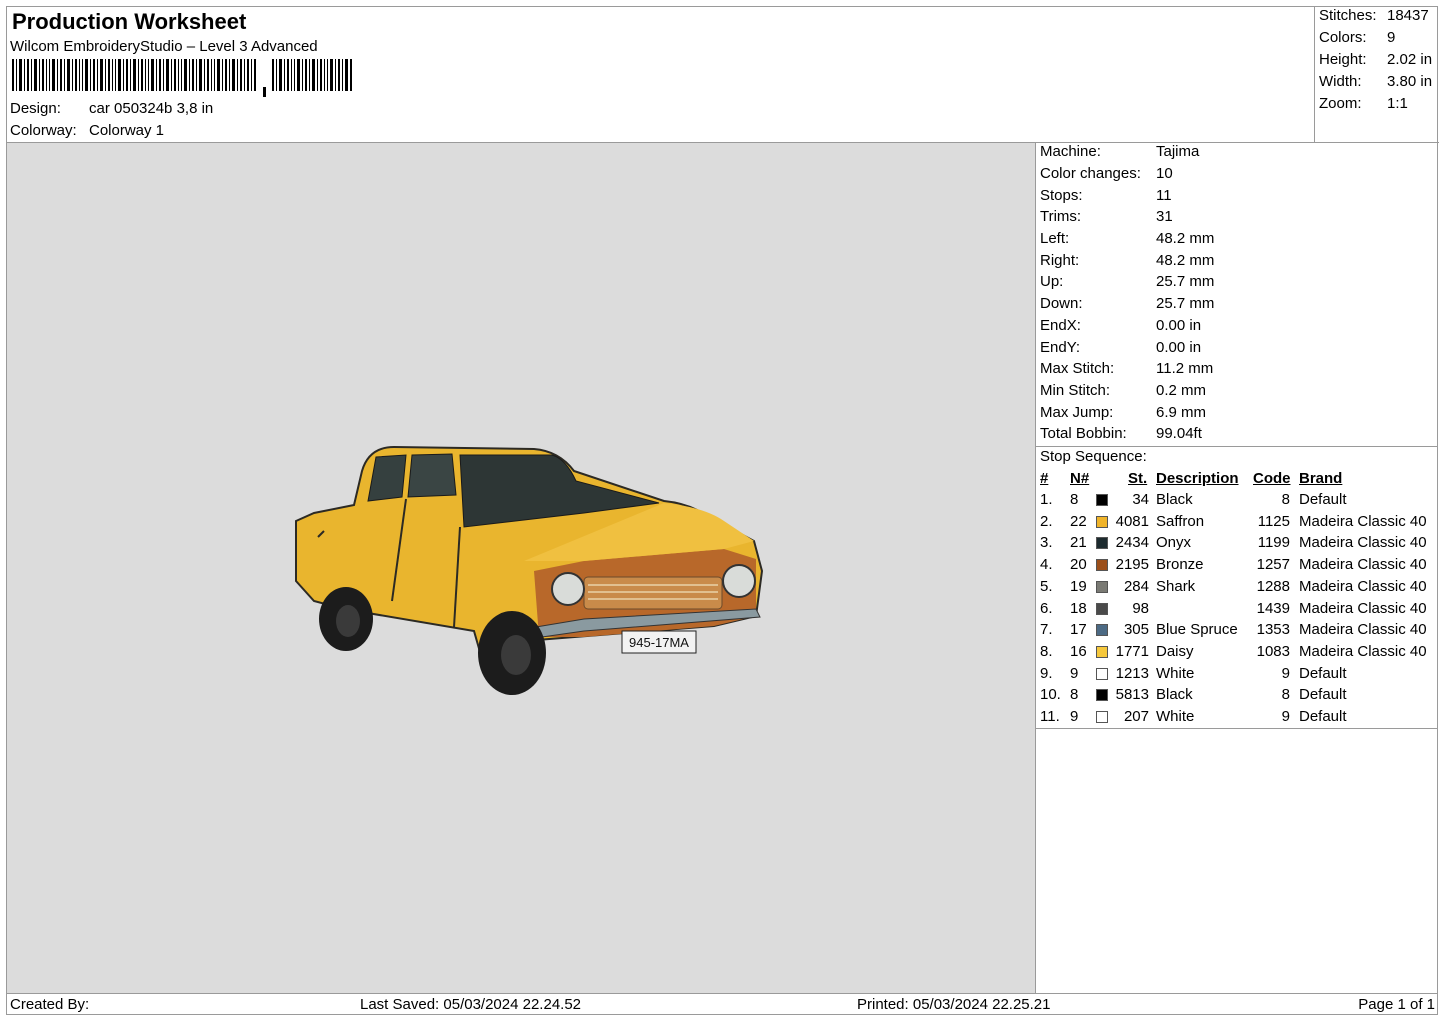 The height and width of the screenshot is (1021, 1445). What do you see at coordinates (1044, 478) in the screenshot?
I see `header-num: #` at bounding box center [1044, 478].